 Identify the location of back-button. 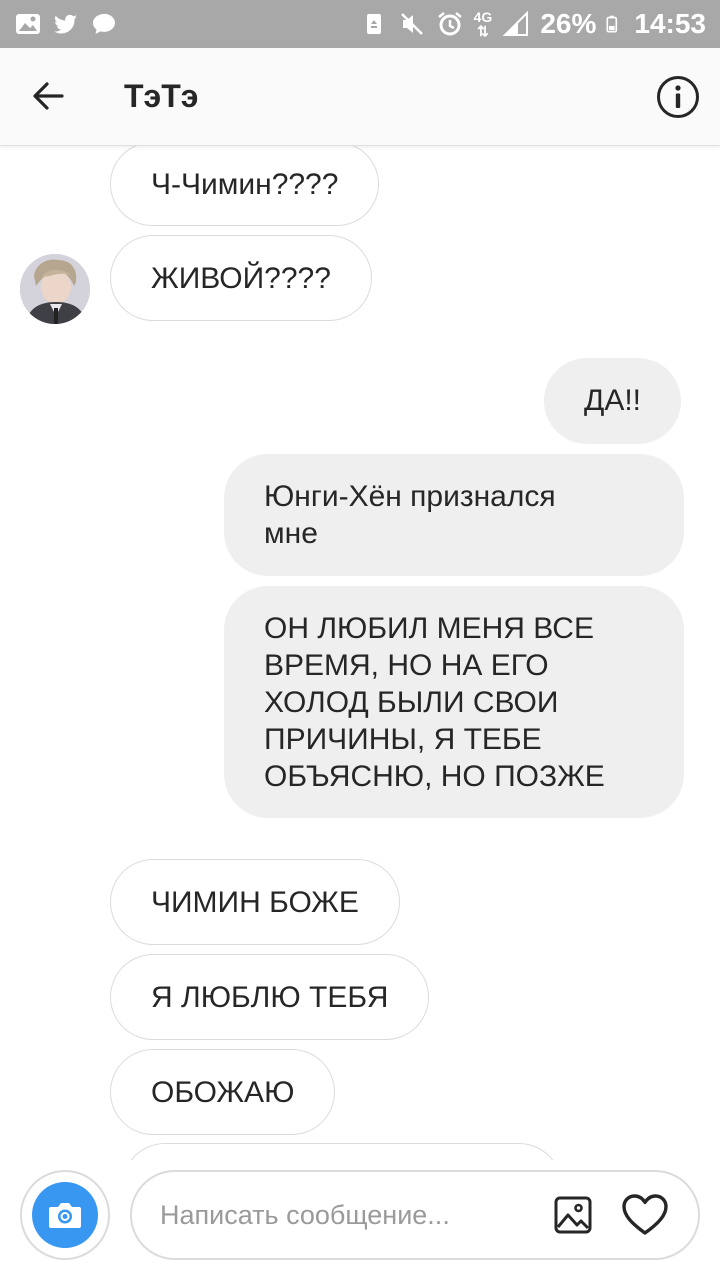
(48, 96).